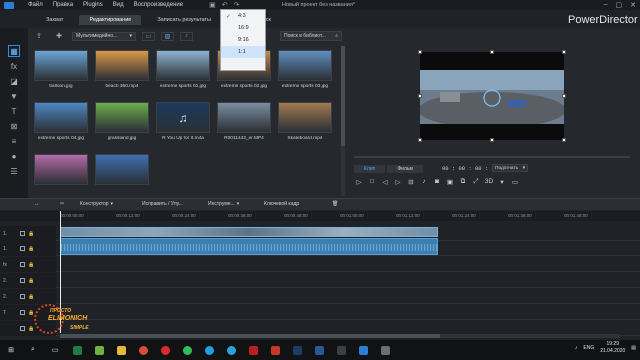 The width and height of the screenshot is (640, 360). Describe the element at coordinates (11, 350) in the screenshot. I see `start-icon: ⊞` at that location.